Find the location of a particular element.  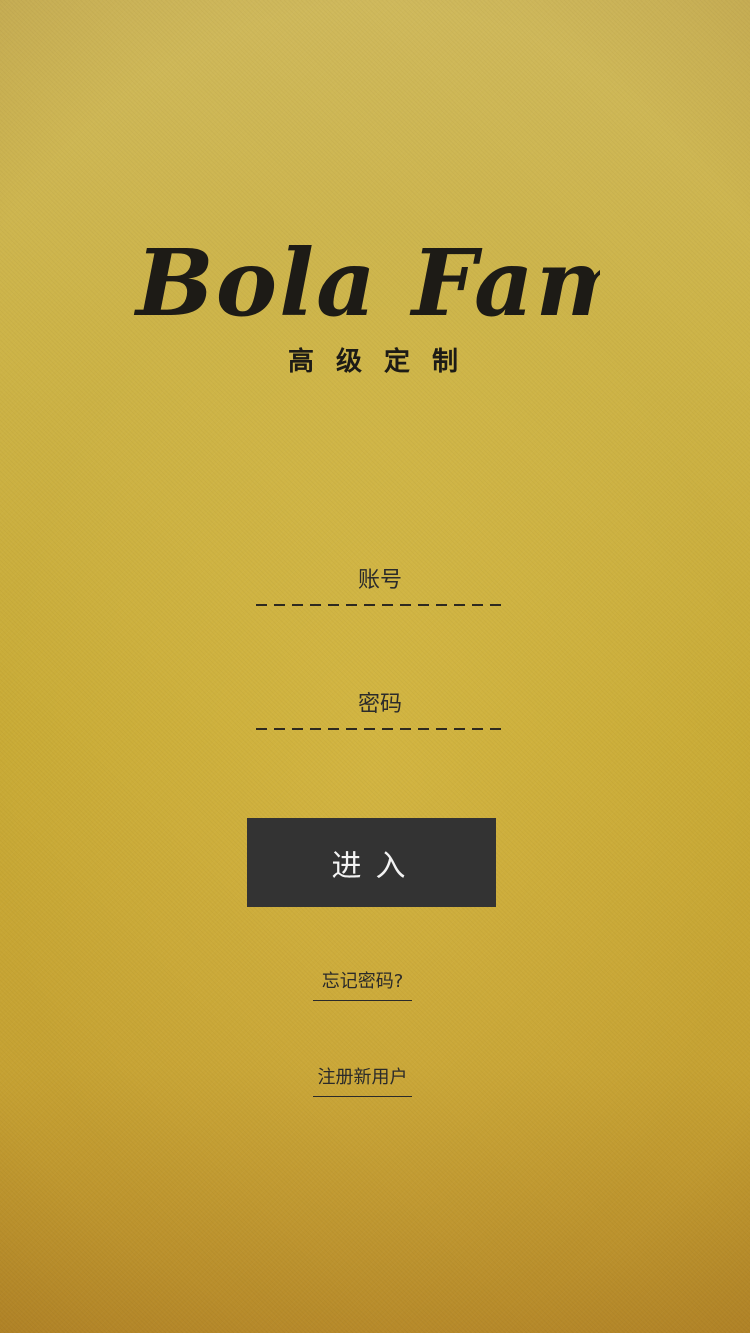

forgot-password-link: 忘记密码? is located at coordinates (362, 982).